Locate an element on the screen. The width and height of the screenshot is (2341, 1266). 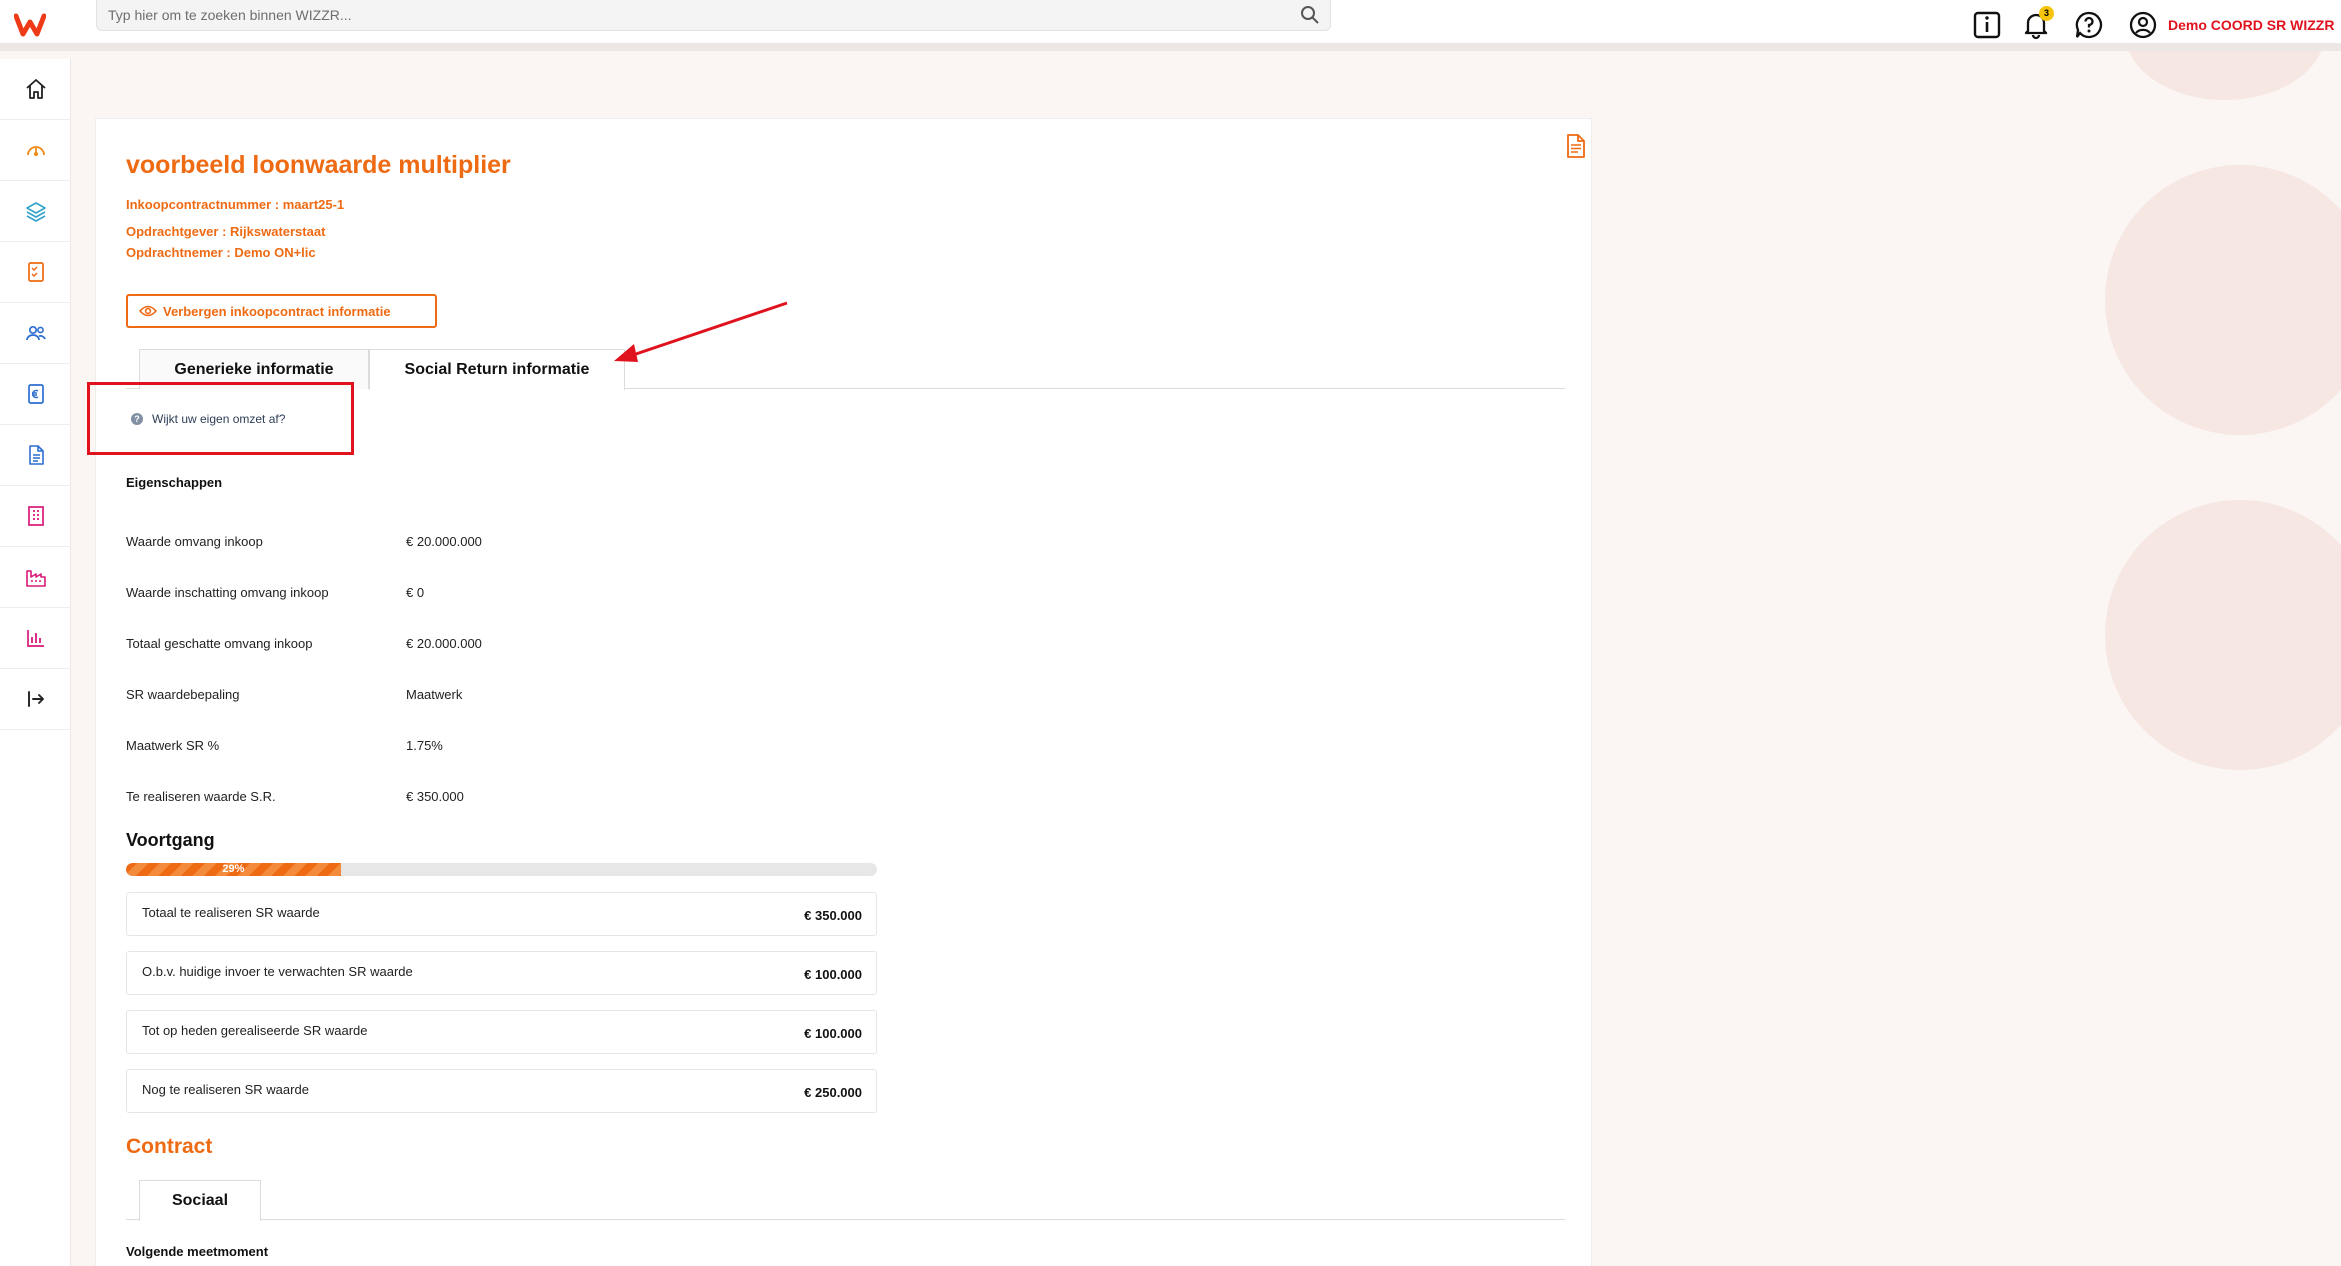
next-measurement-heading: Volgende meetmoment is located at coordinates (197, 1251).